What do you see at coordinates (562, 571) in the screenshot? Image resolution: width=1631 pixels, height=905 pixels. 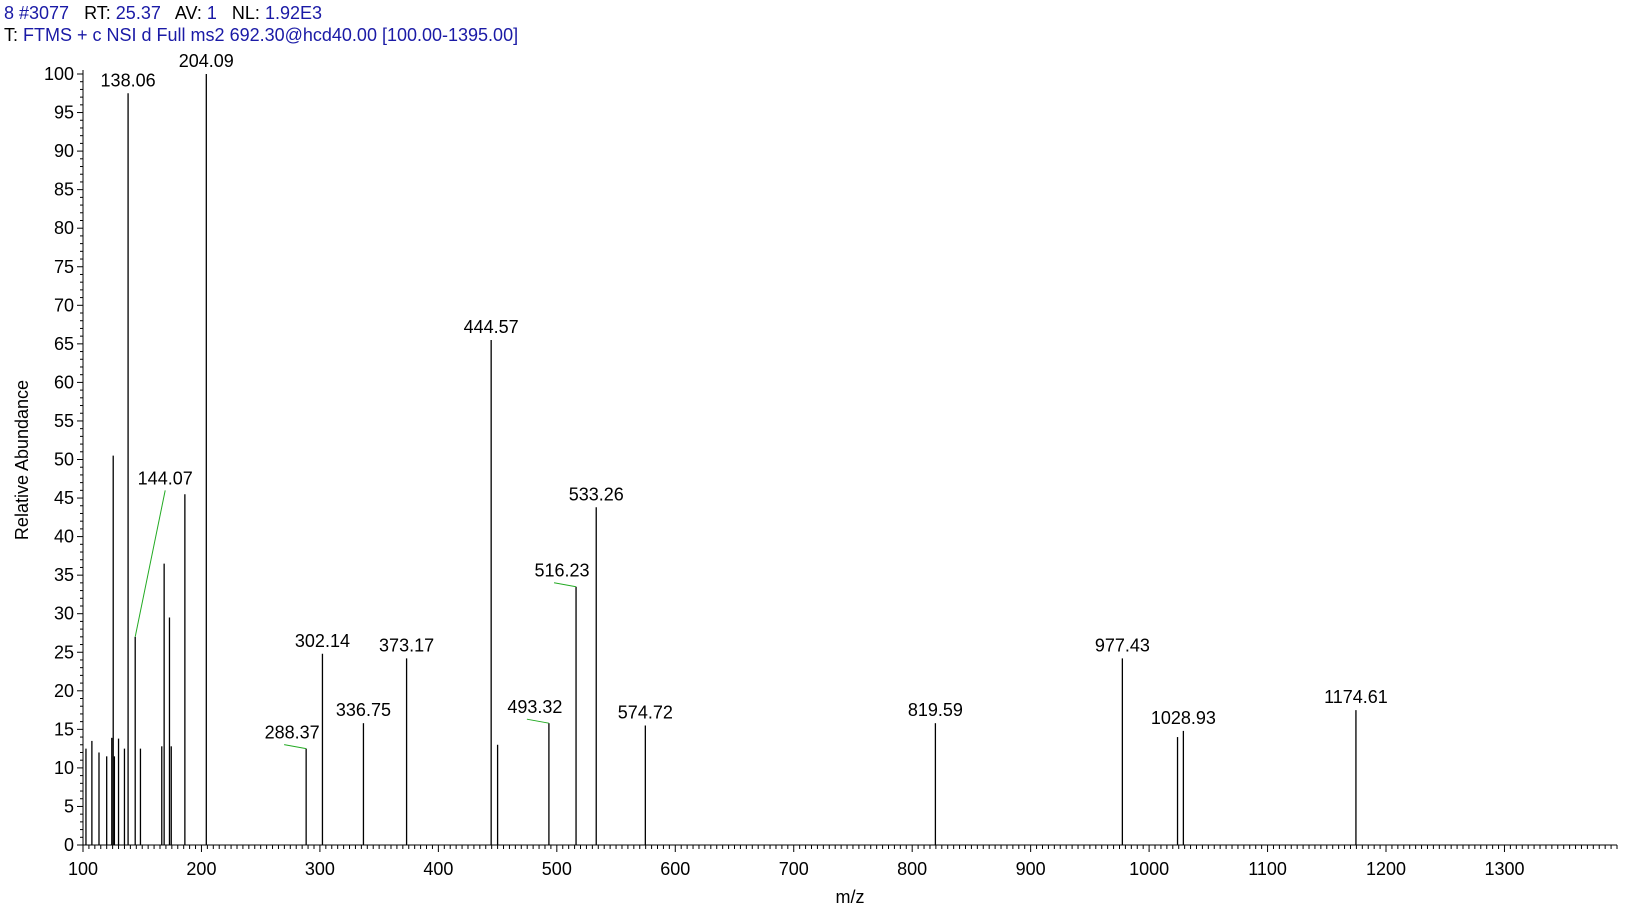 I see `peak-label: 516.23` at bounding box center [562, 571].